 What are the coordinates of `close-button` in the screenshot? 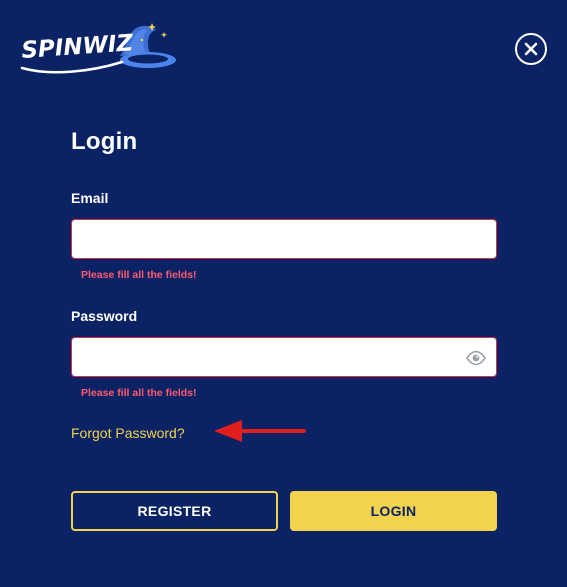 It's located at (531, 49).